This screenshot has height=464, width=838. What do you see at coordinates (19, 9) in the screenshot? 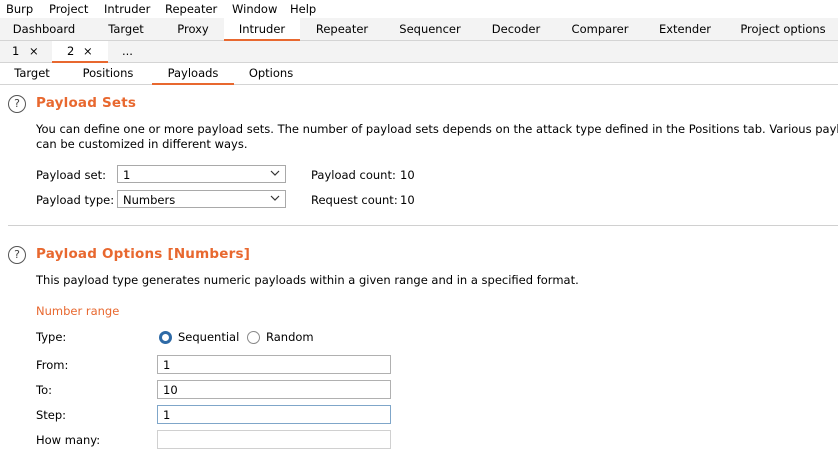
I see `menu-burp: Burp` at bounding box center [19, 9].